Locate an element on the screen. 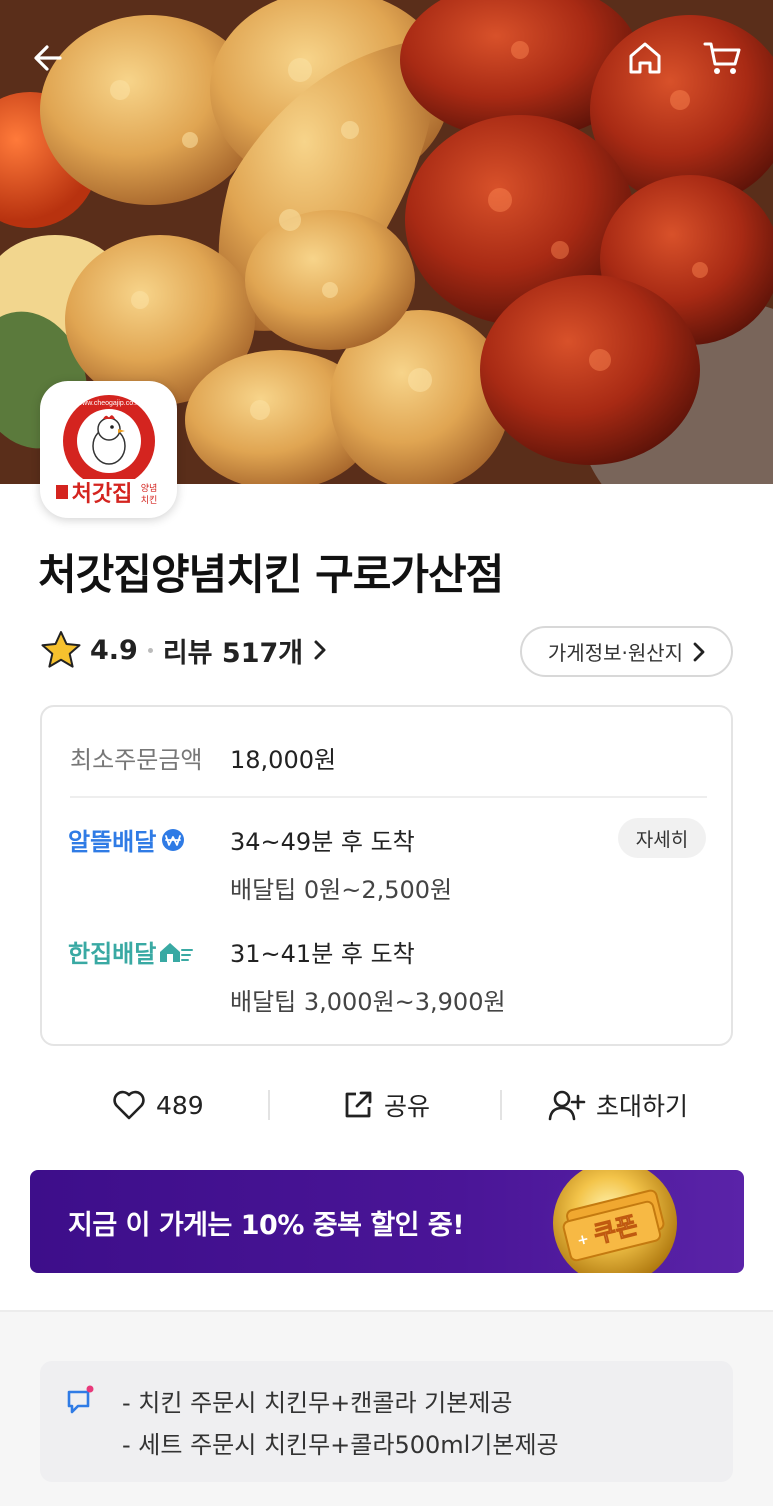 The height and width of the screenshot is (1506, 773). delivery-tip: 배달팁 3,000원~3,900원 is located at coordinates (368, 1002).